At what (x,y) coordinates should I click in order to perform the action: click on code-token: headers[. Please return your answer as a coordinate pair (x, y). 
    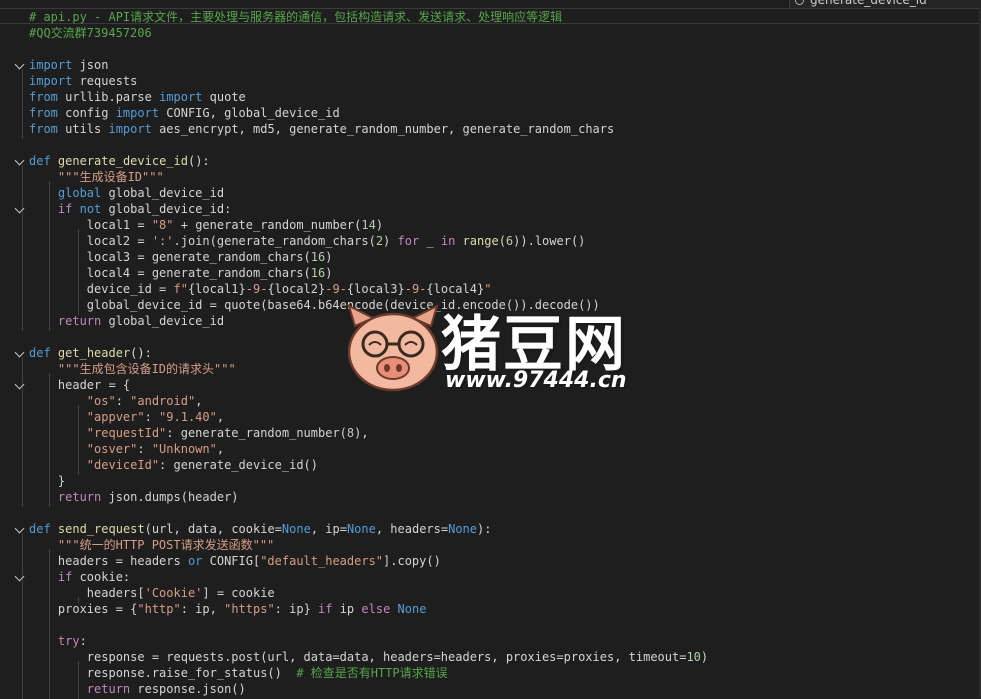
    Looking at the image, I should click on (87, 593).